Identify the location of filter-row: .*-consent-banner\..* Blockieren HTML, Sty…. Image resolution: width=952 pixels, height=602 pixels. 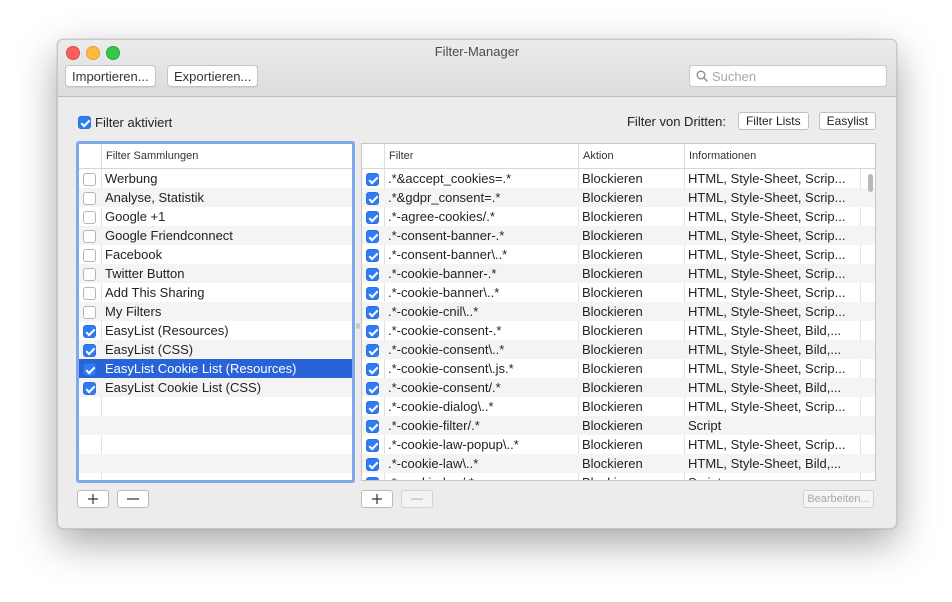
(618, 254).